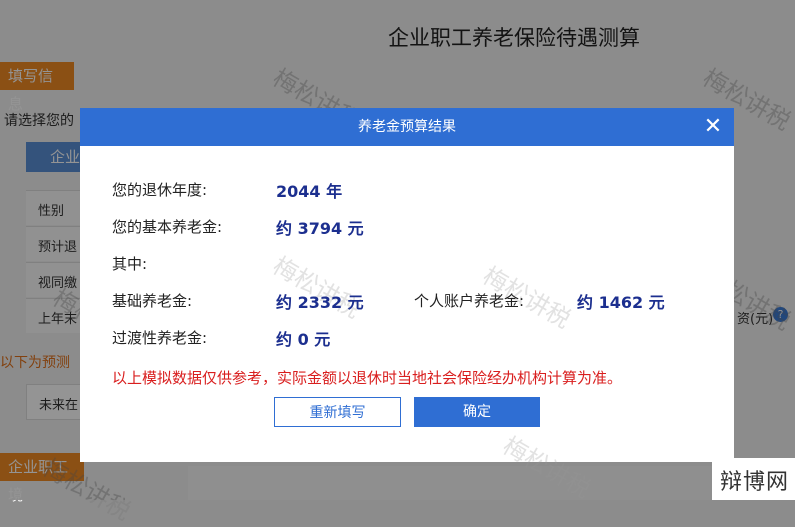  I want to click on site-logo: 辩博网, so click(753, 479).